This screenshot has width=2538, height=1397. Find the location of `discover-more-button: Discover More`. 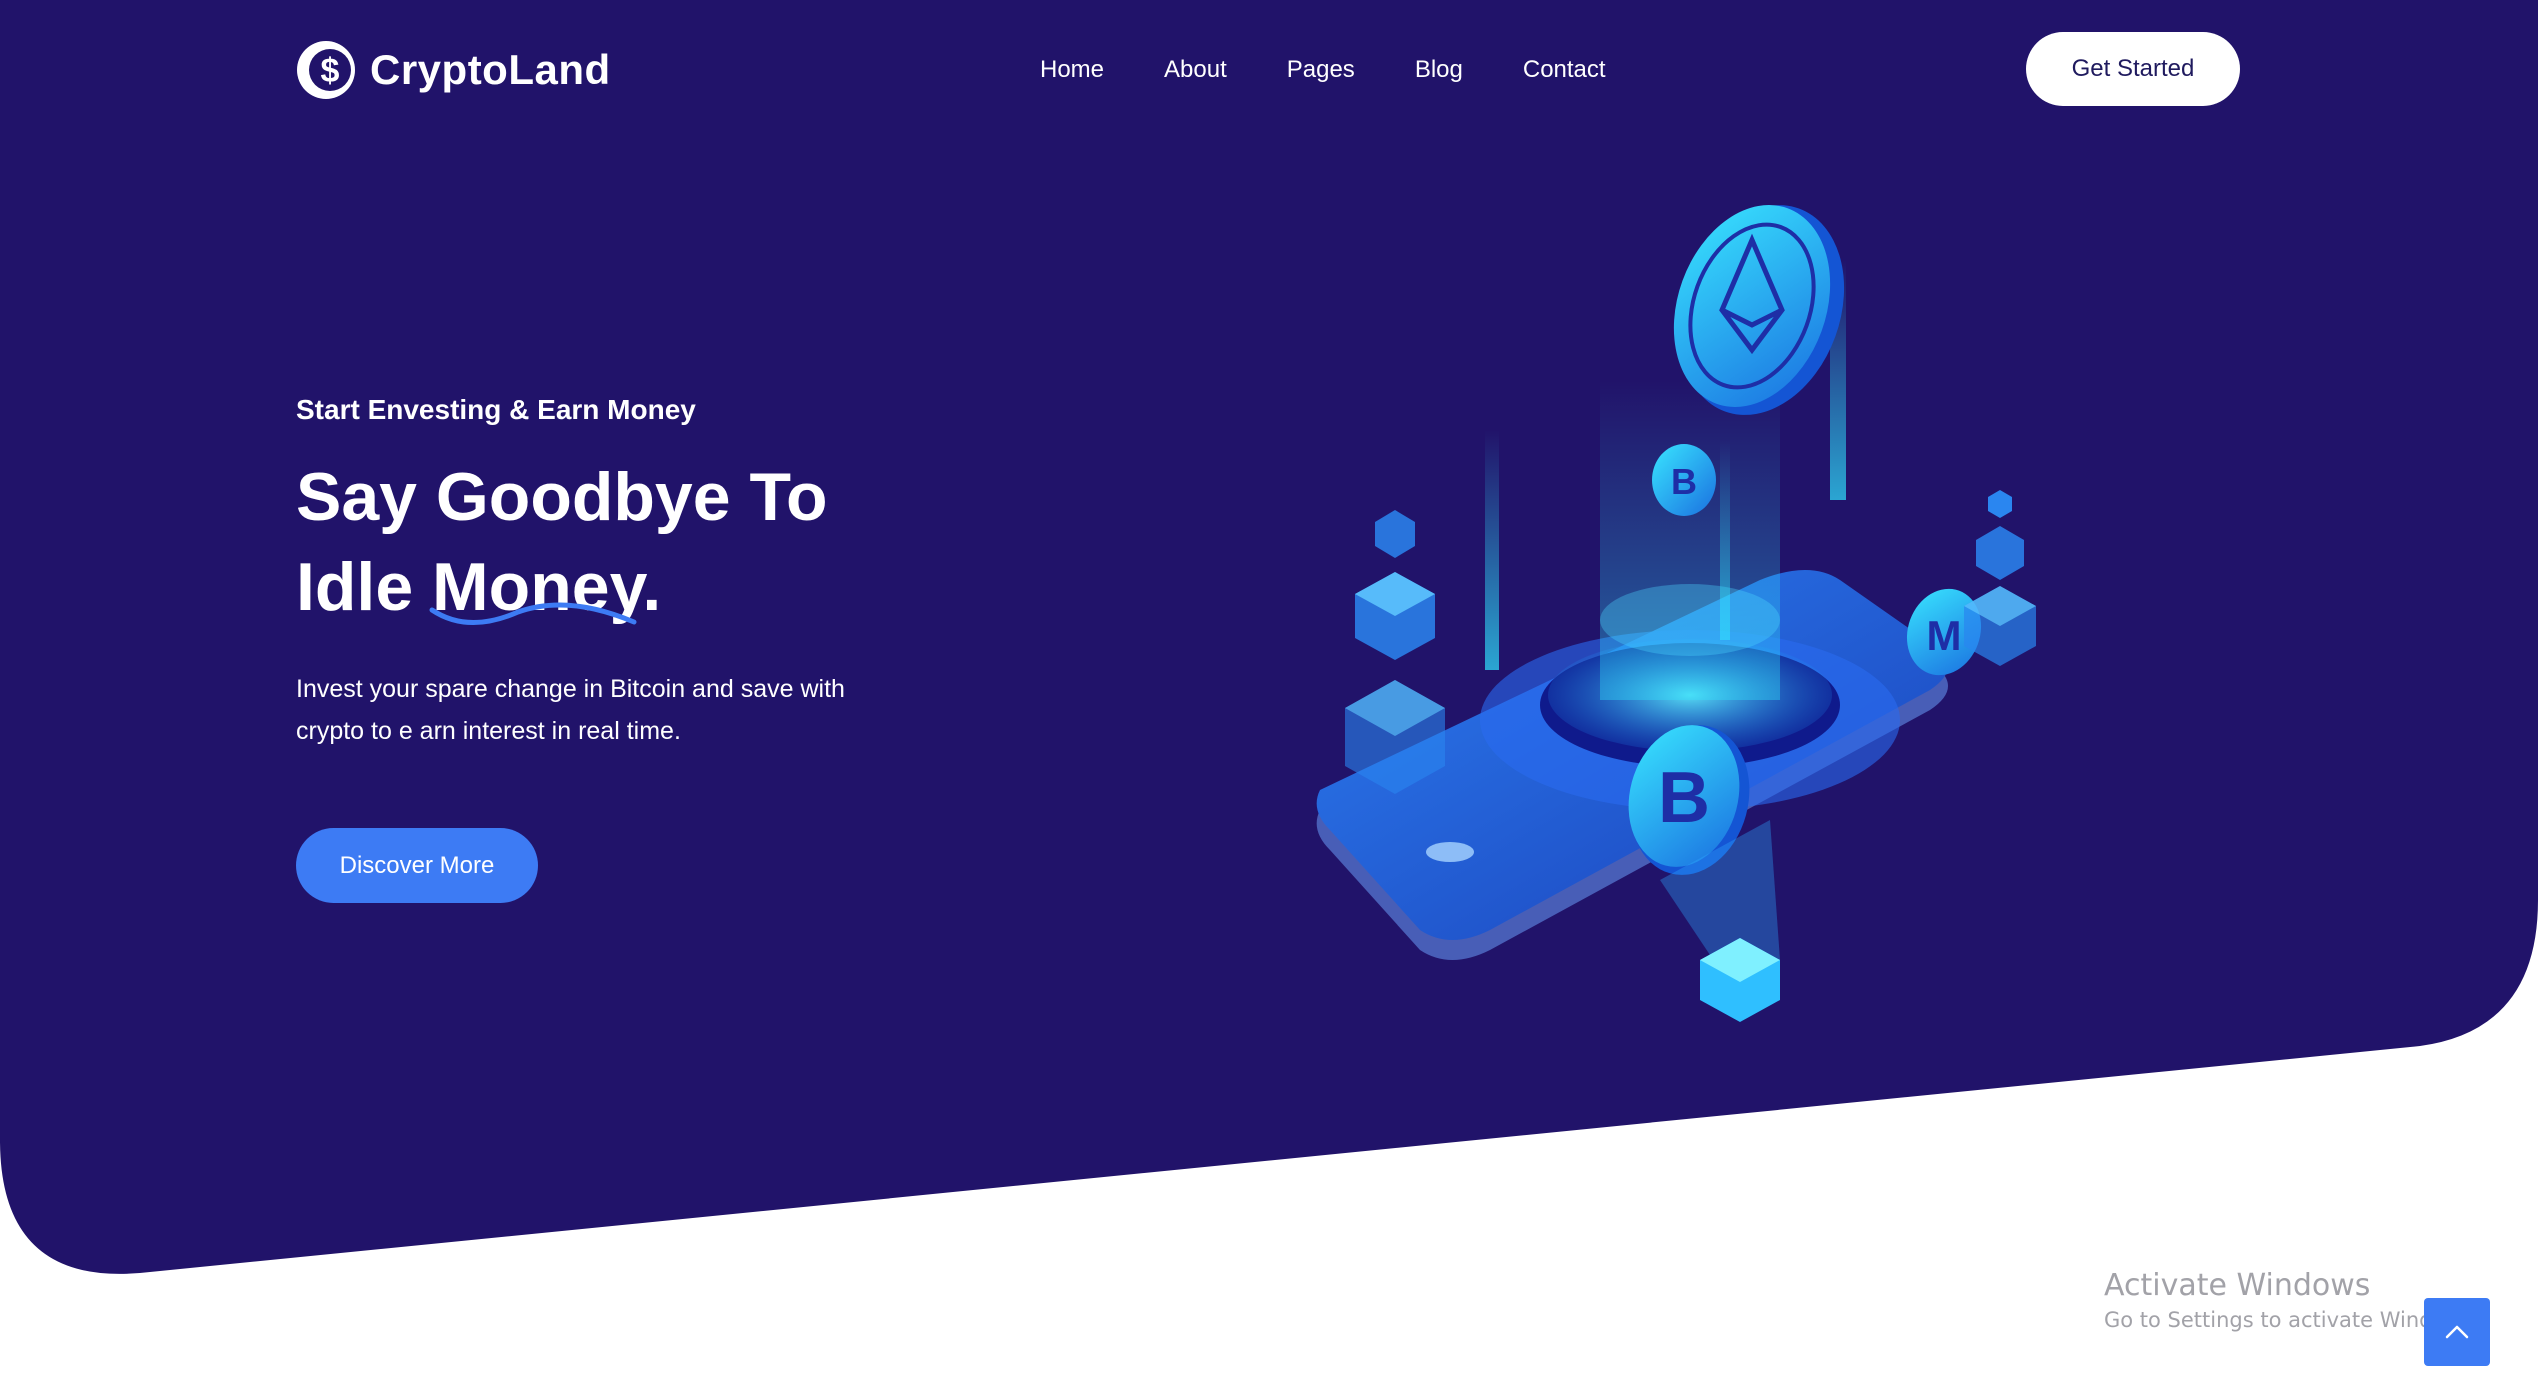

discover-more-button: Discover More is located at coordinates (417, 865).